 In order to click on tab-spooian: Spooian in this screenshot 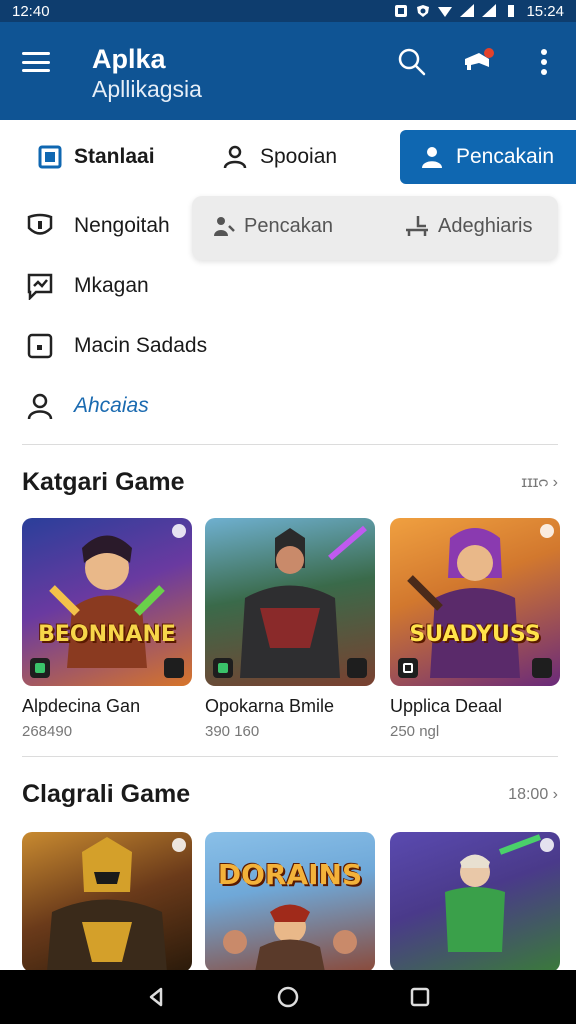, I will do `click(279, 157)`.